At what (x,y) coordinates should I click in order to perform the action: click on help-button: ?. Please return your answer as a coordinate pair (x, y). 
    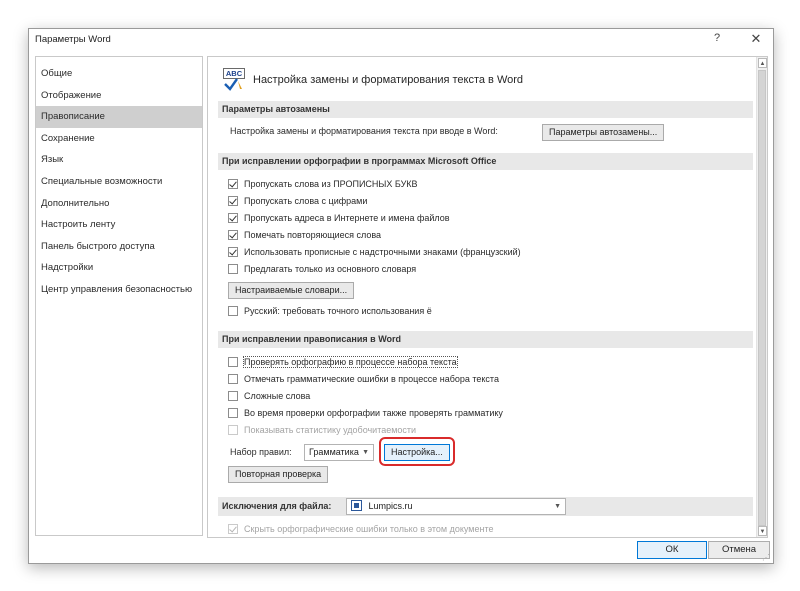
    Looking at the image, I should click on (717, 40).